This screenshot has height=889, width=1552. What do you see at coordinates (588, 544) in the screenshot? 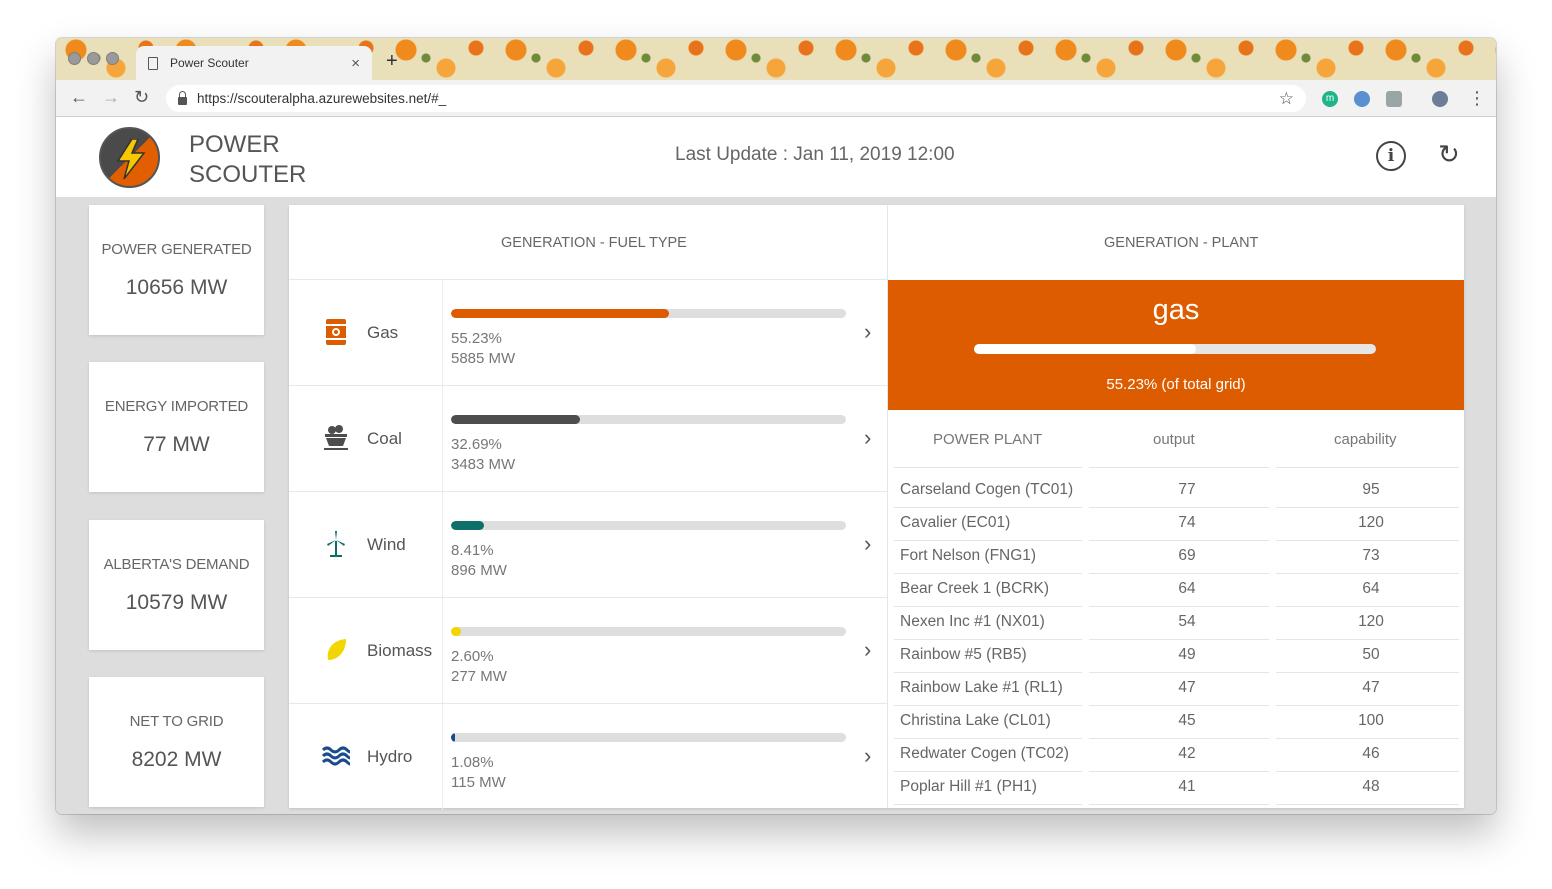
I see `fuel-row-wind: Wind 8.41% 896 MW ›` at bounding box center [588, 544].